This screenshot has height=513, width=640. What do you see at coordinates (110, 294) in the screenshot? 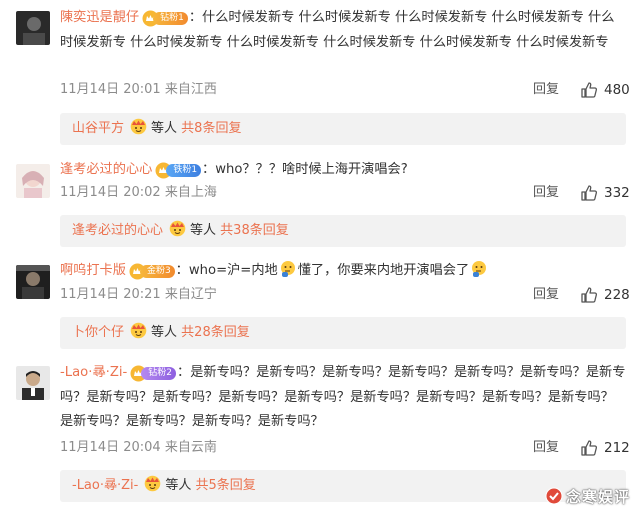
I see `comment-time: 11月14日 20:21` at bounding box center [110, 294].